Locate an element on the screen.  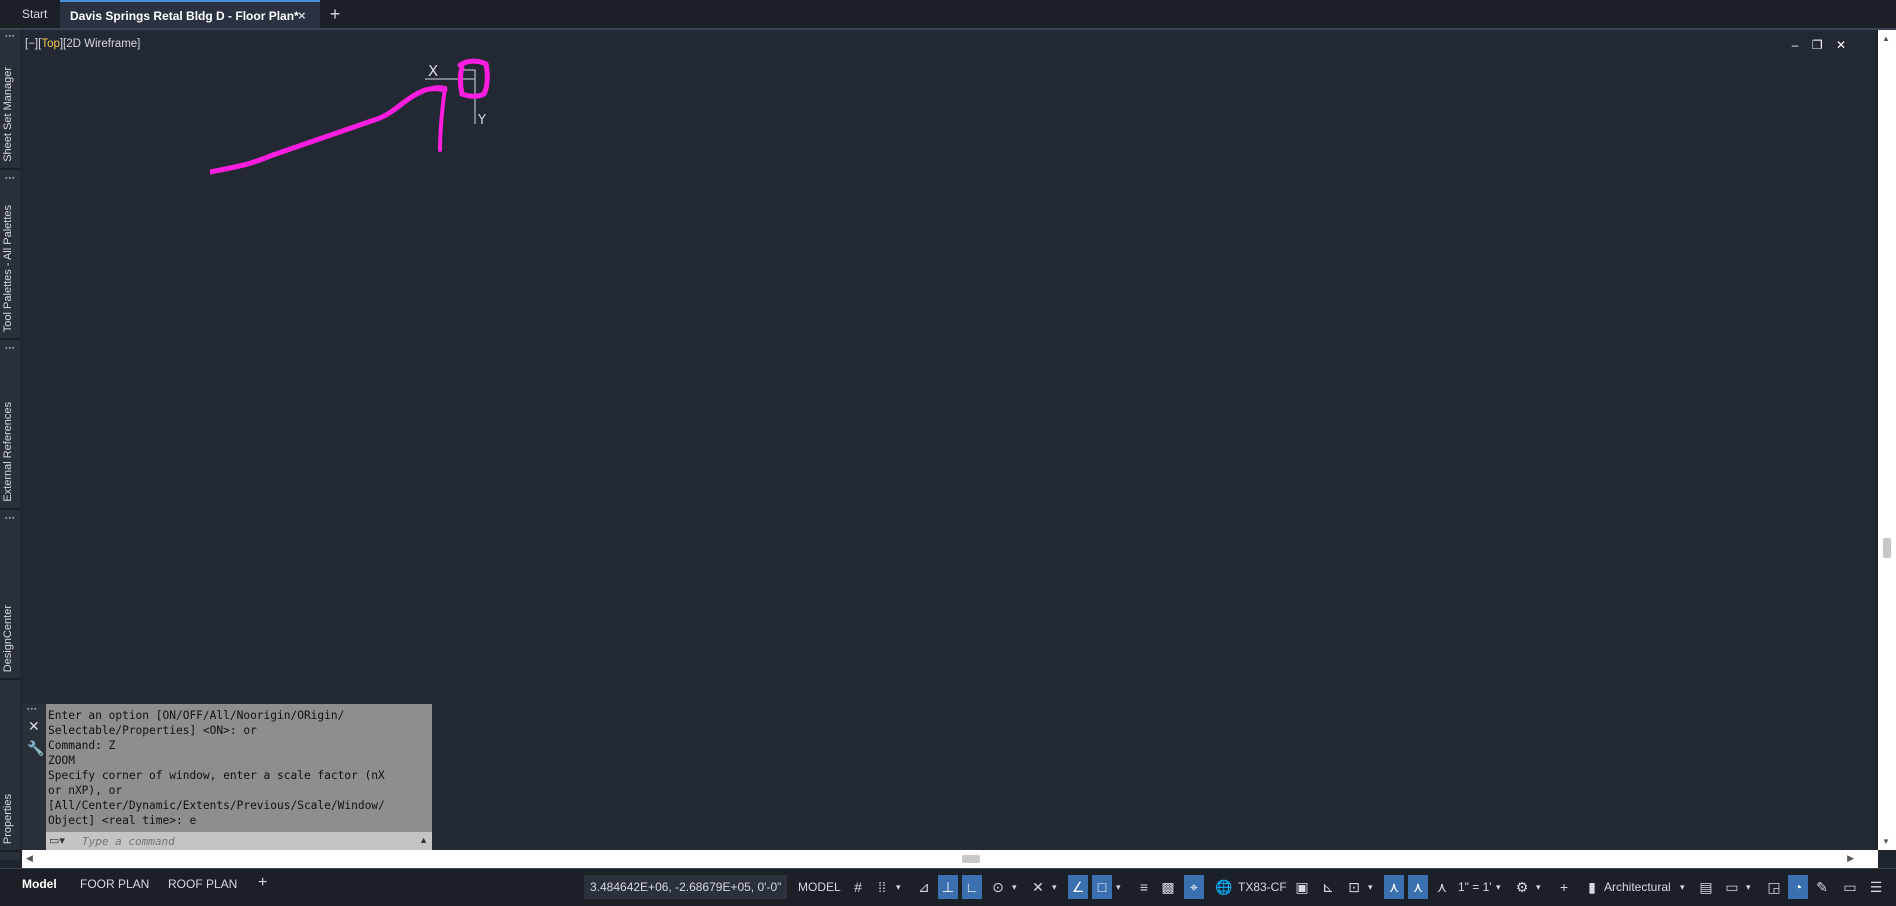
palette-label: Properties is located at coordinates (8, 818).